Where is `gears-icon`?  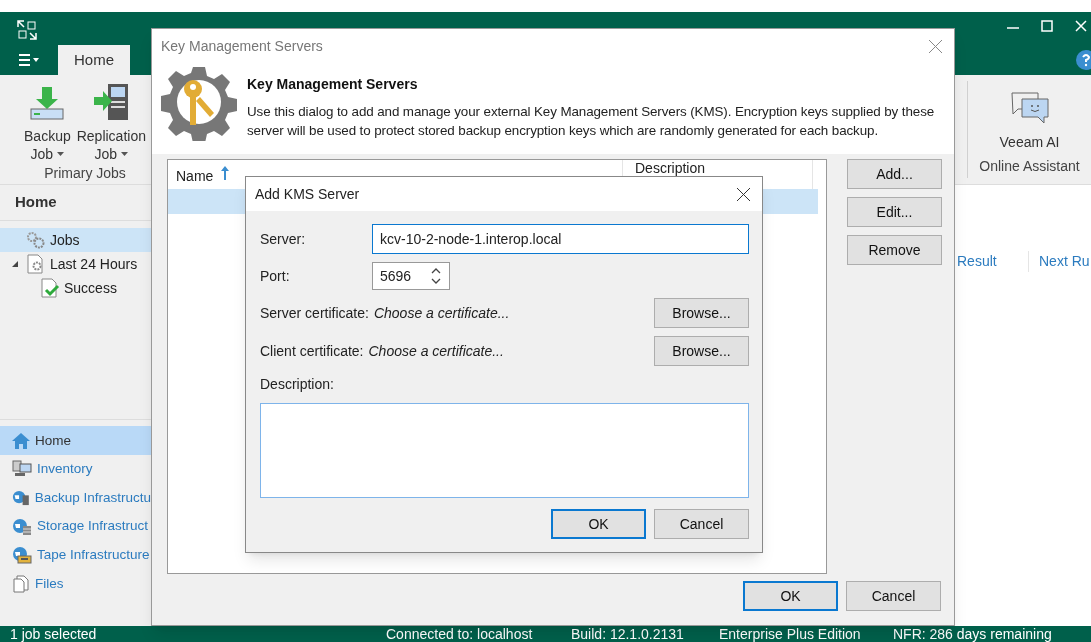 gears-icon is located at coordinates (36, 240).